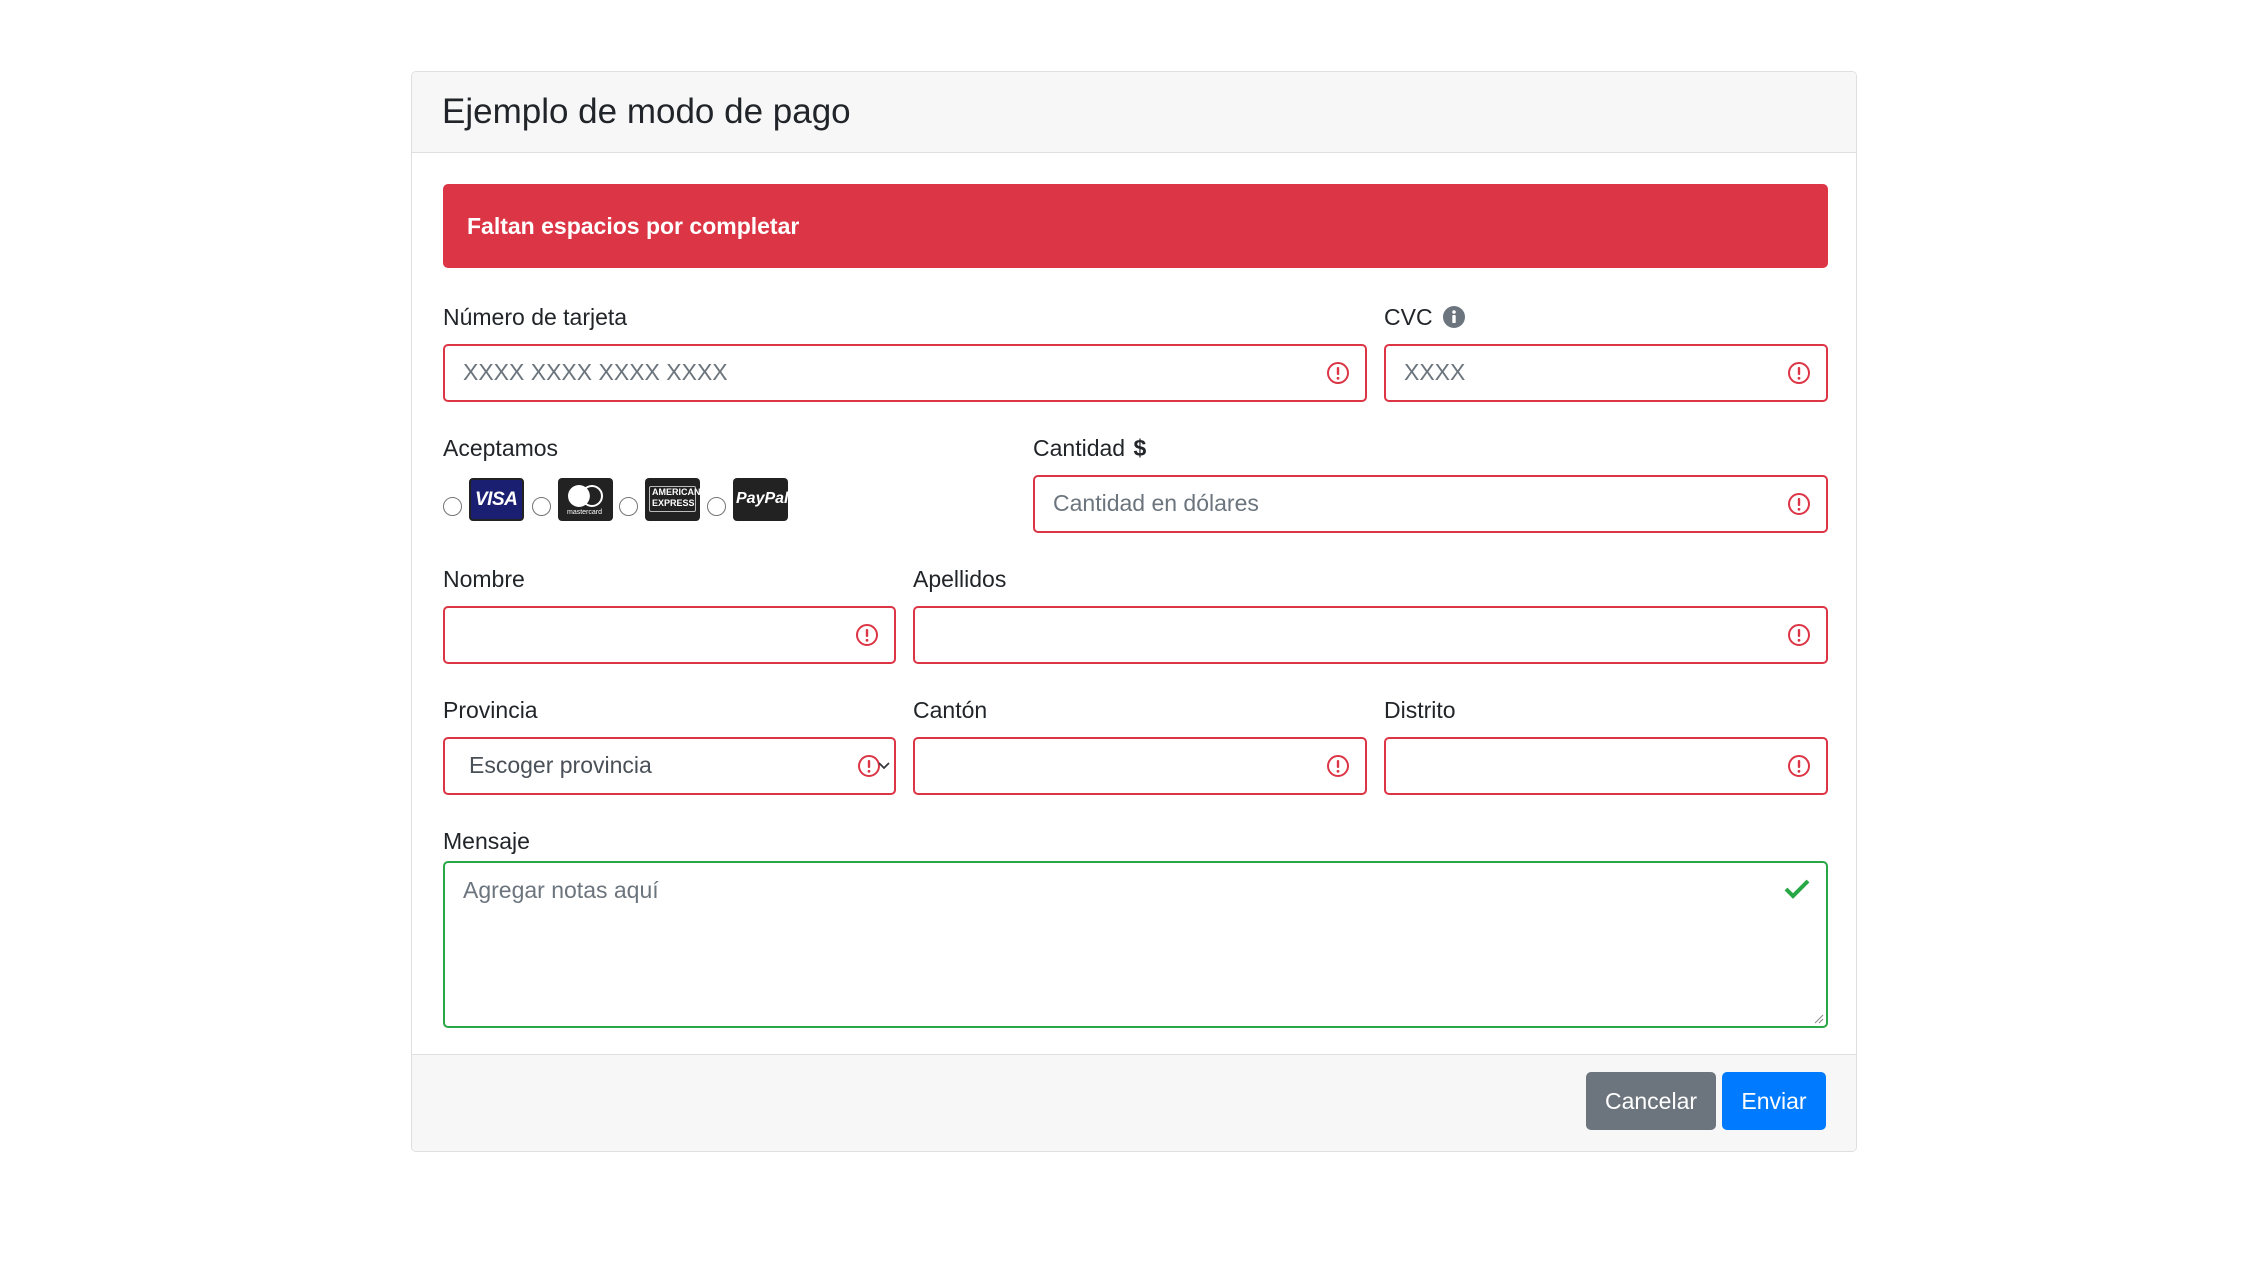 This screenshot has width=2256, height=1261. I want to click on last-name-input, so click(1370, 635).